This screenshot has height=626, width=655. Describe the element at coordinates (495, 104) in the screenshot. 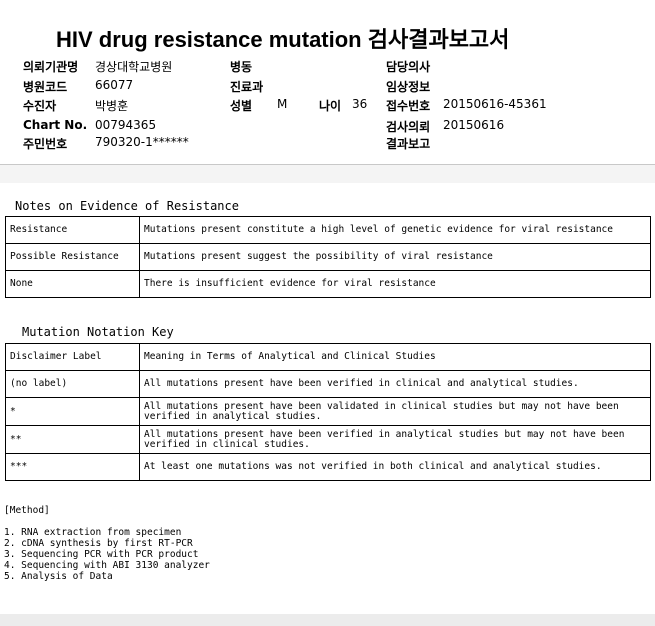

I see `accession-value: 20150616-45361` at that location.